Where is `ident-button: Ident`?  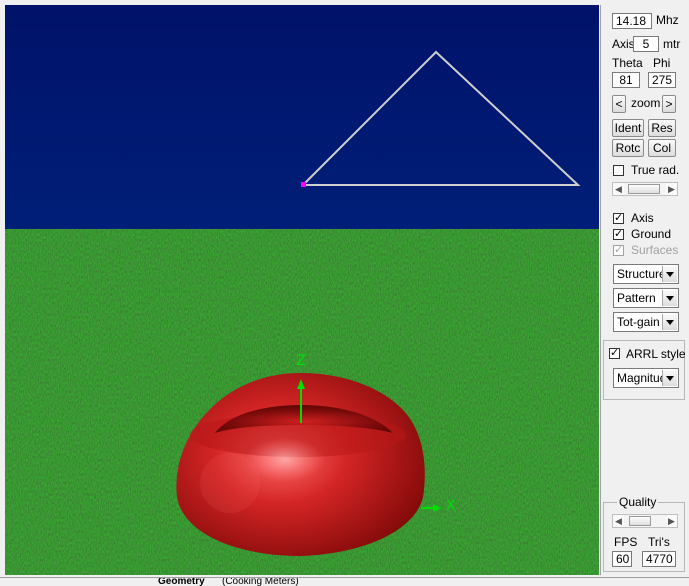
ident-button: Ident is located at coordinates (628, 128).